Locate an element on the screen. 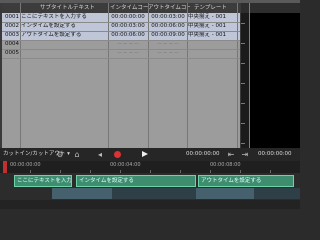 The image size is (320, 240). step-back-icon: ◂ is located at coordinates (100, 154).